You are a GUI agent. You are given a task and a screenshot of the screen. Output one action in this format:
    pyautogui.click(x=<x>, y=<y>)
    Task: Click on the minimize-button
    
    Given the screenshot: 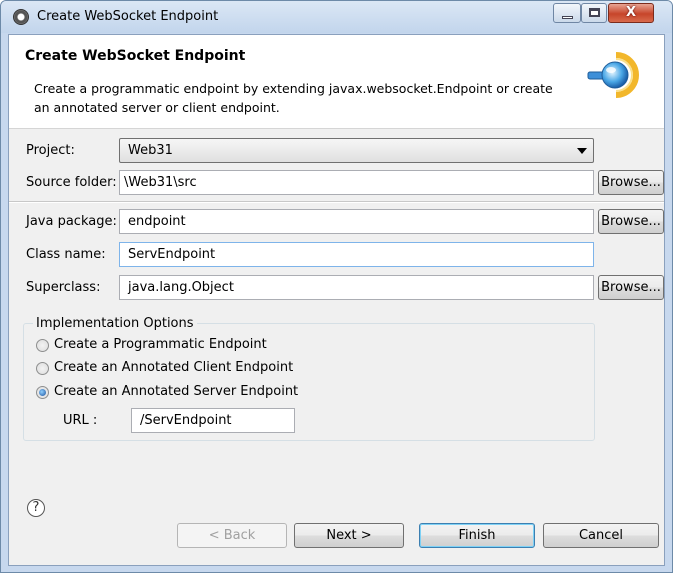 What is the action you would take?
    pyautogui.click(x=567, y=13)
    